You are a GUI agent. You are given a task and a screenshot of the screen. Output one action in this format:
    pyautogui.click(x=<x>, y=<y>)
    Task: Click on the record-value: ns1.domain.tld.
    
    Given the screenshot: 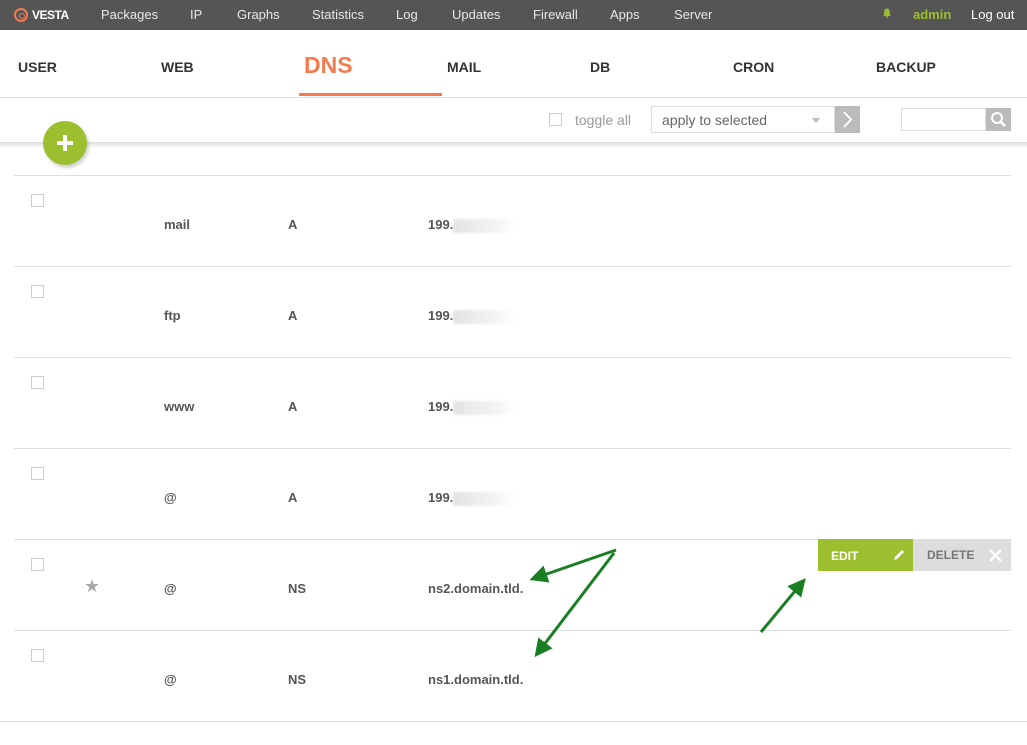 What is the action you would take?
    pyautogui.click(x=476, y=679)
    